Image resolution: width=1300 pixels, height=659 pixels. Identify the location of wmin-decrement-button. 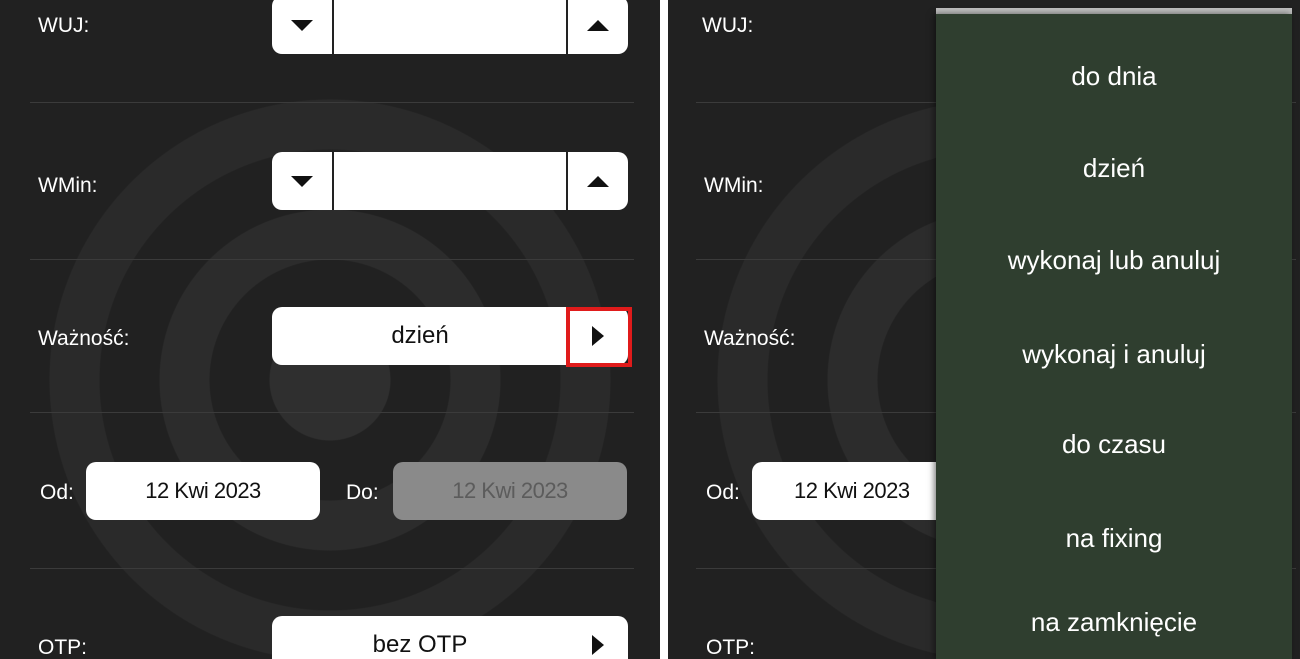
(303, 181).